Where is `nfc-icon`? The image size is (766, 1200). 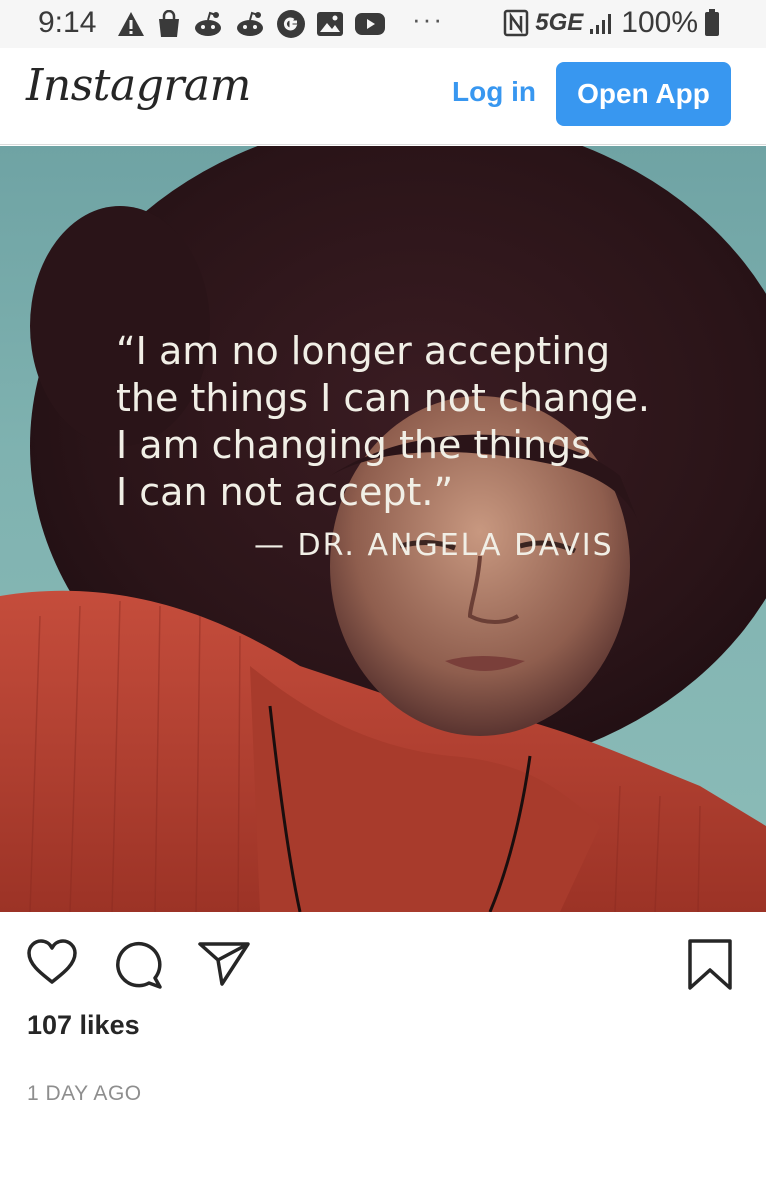 nfc-icon is located at coordinates (516, 23).